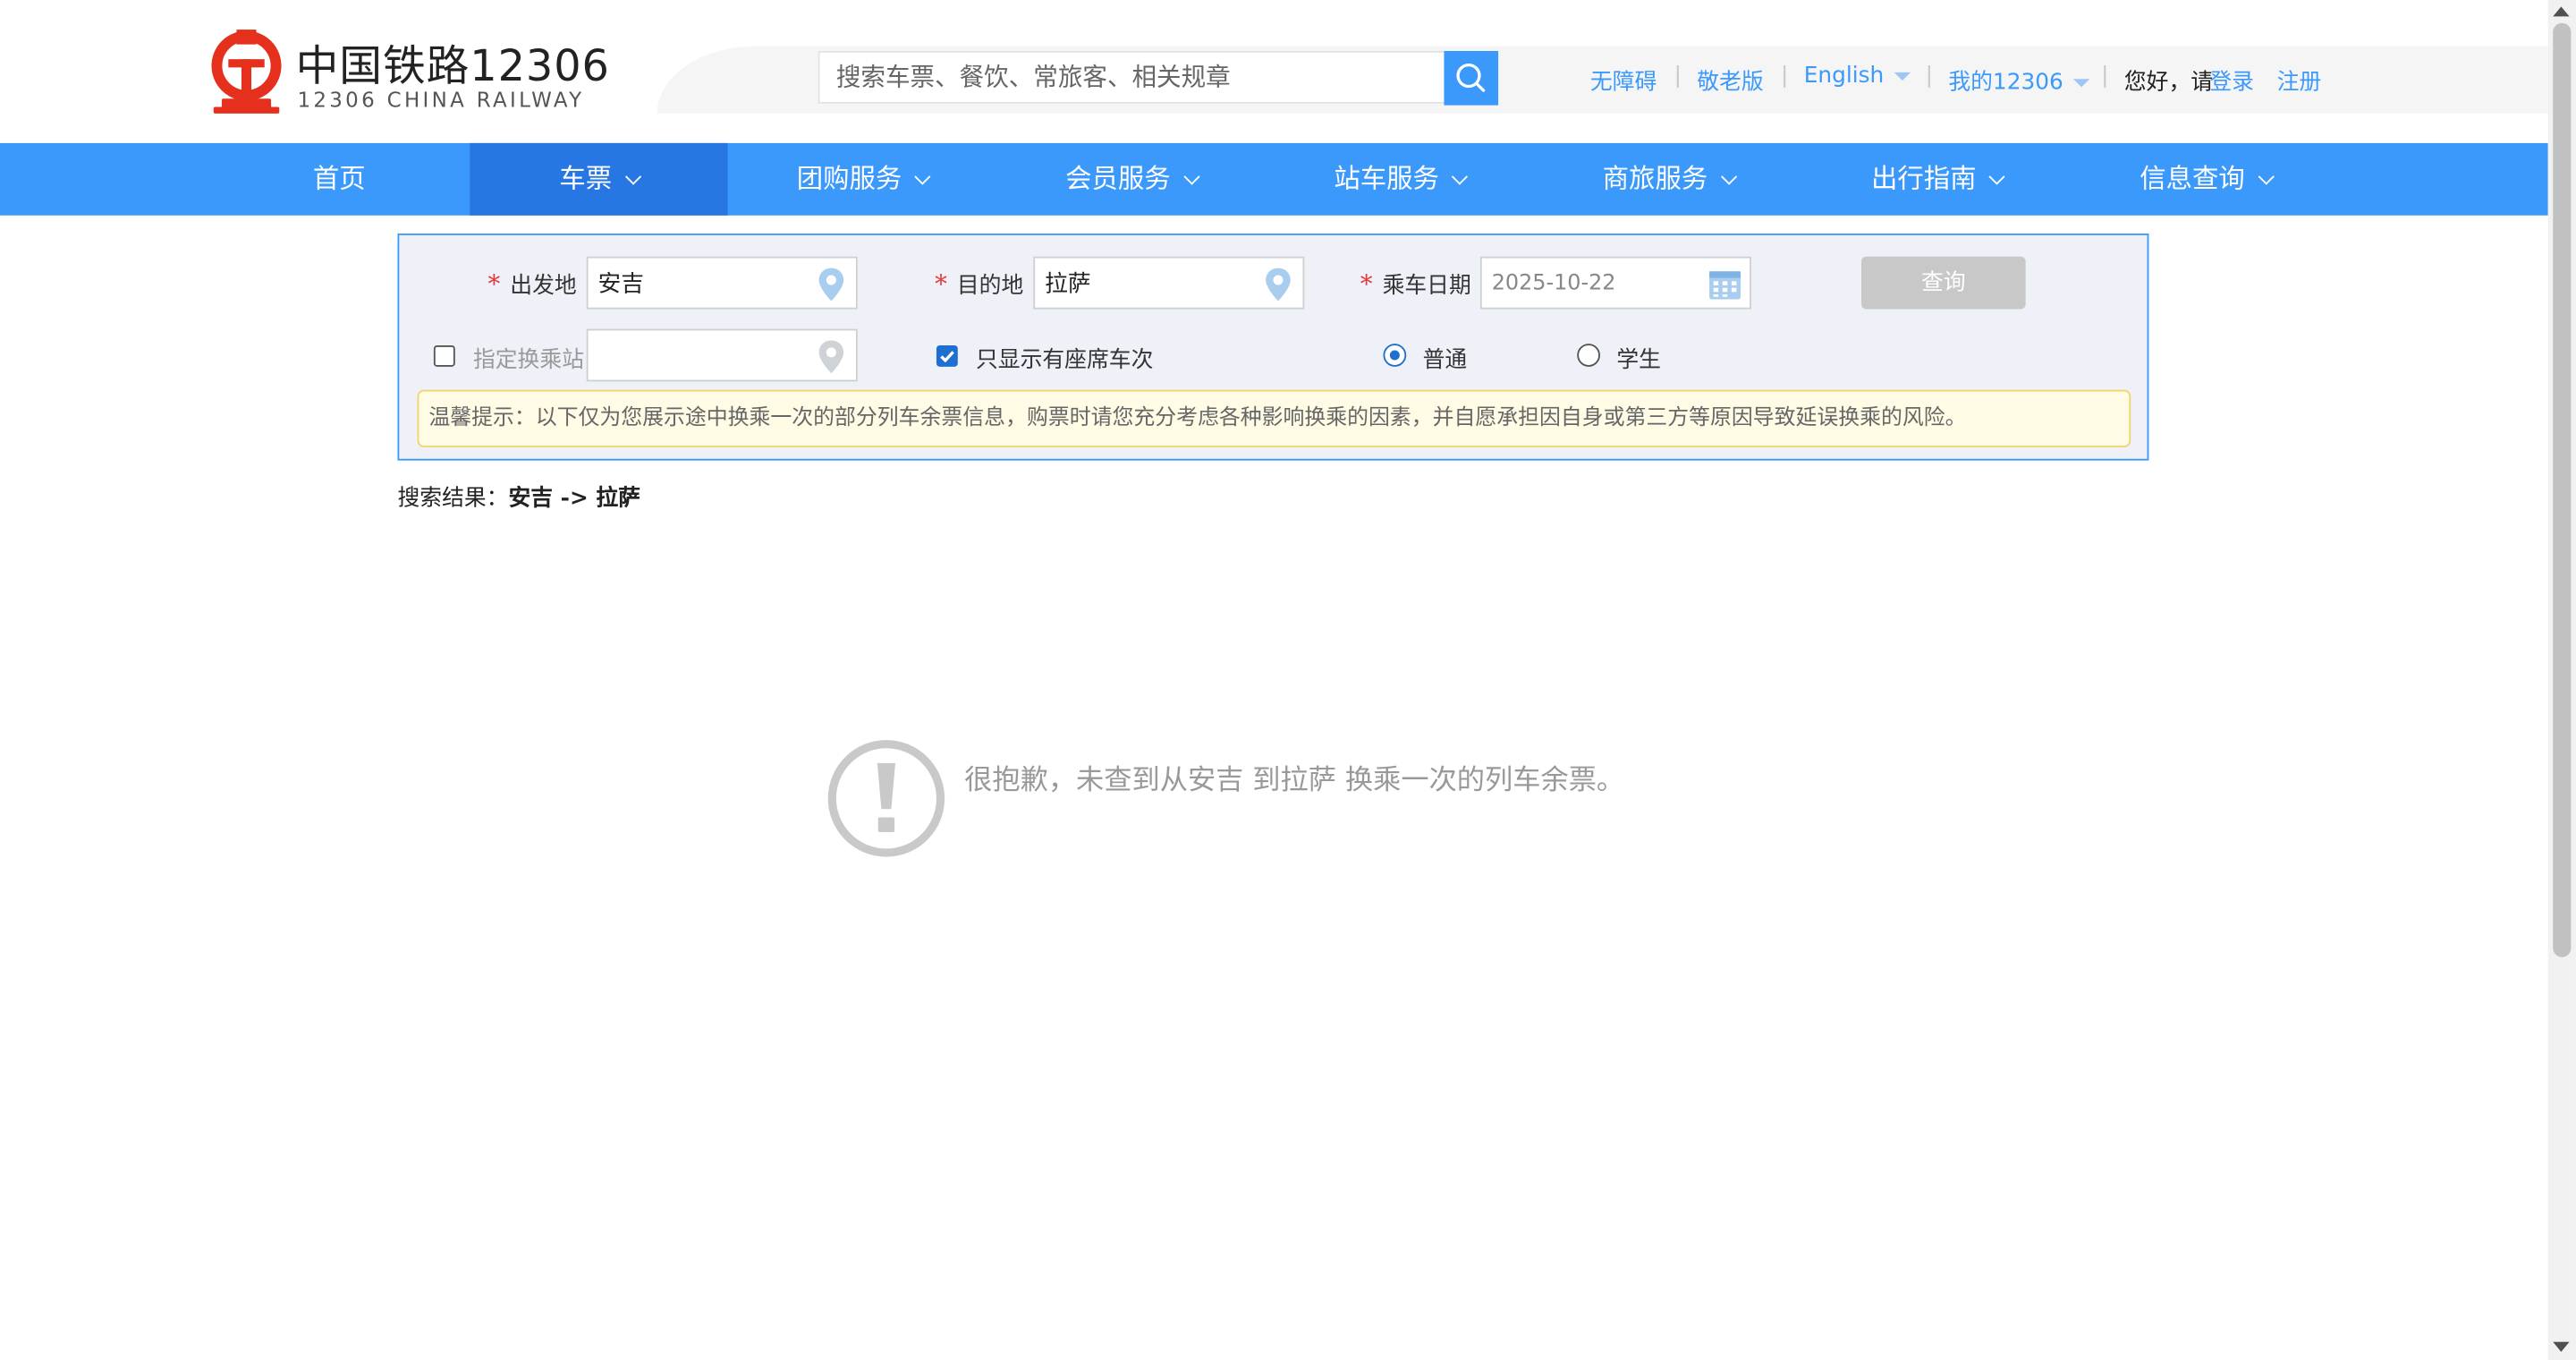  I want to click on my12306-label: 我的12306, so click(2005, 82).